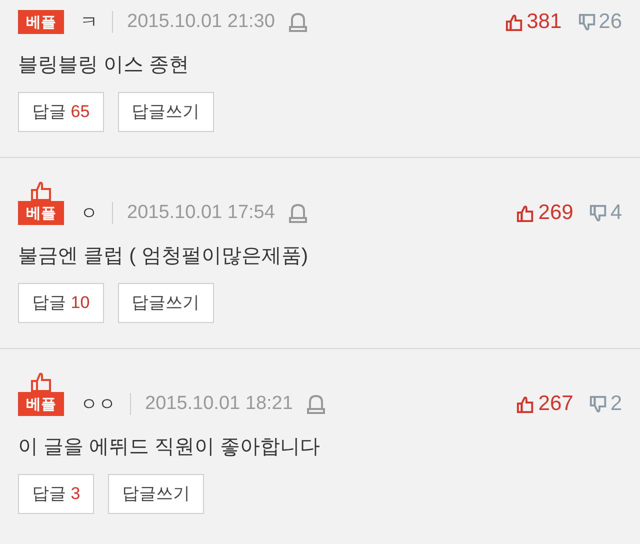  What do you see at coordinates (56, 494) in the screenshot?
I see `reply-count-button: 답글 3` at bounding box center [56, 494].